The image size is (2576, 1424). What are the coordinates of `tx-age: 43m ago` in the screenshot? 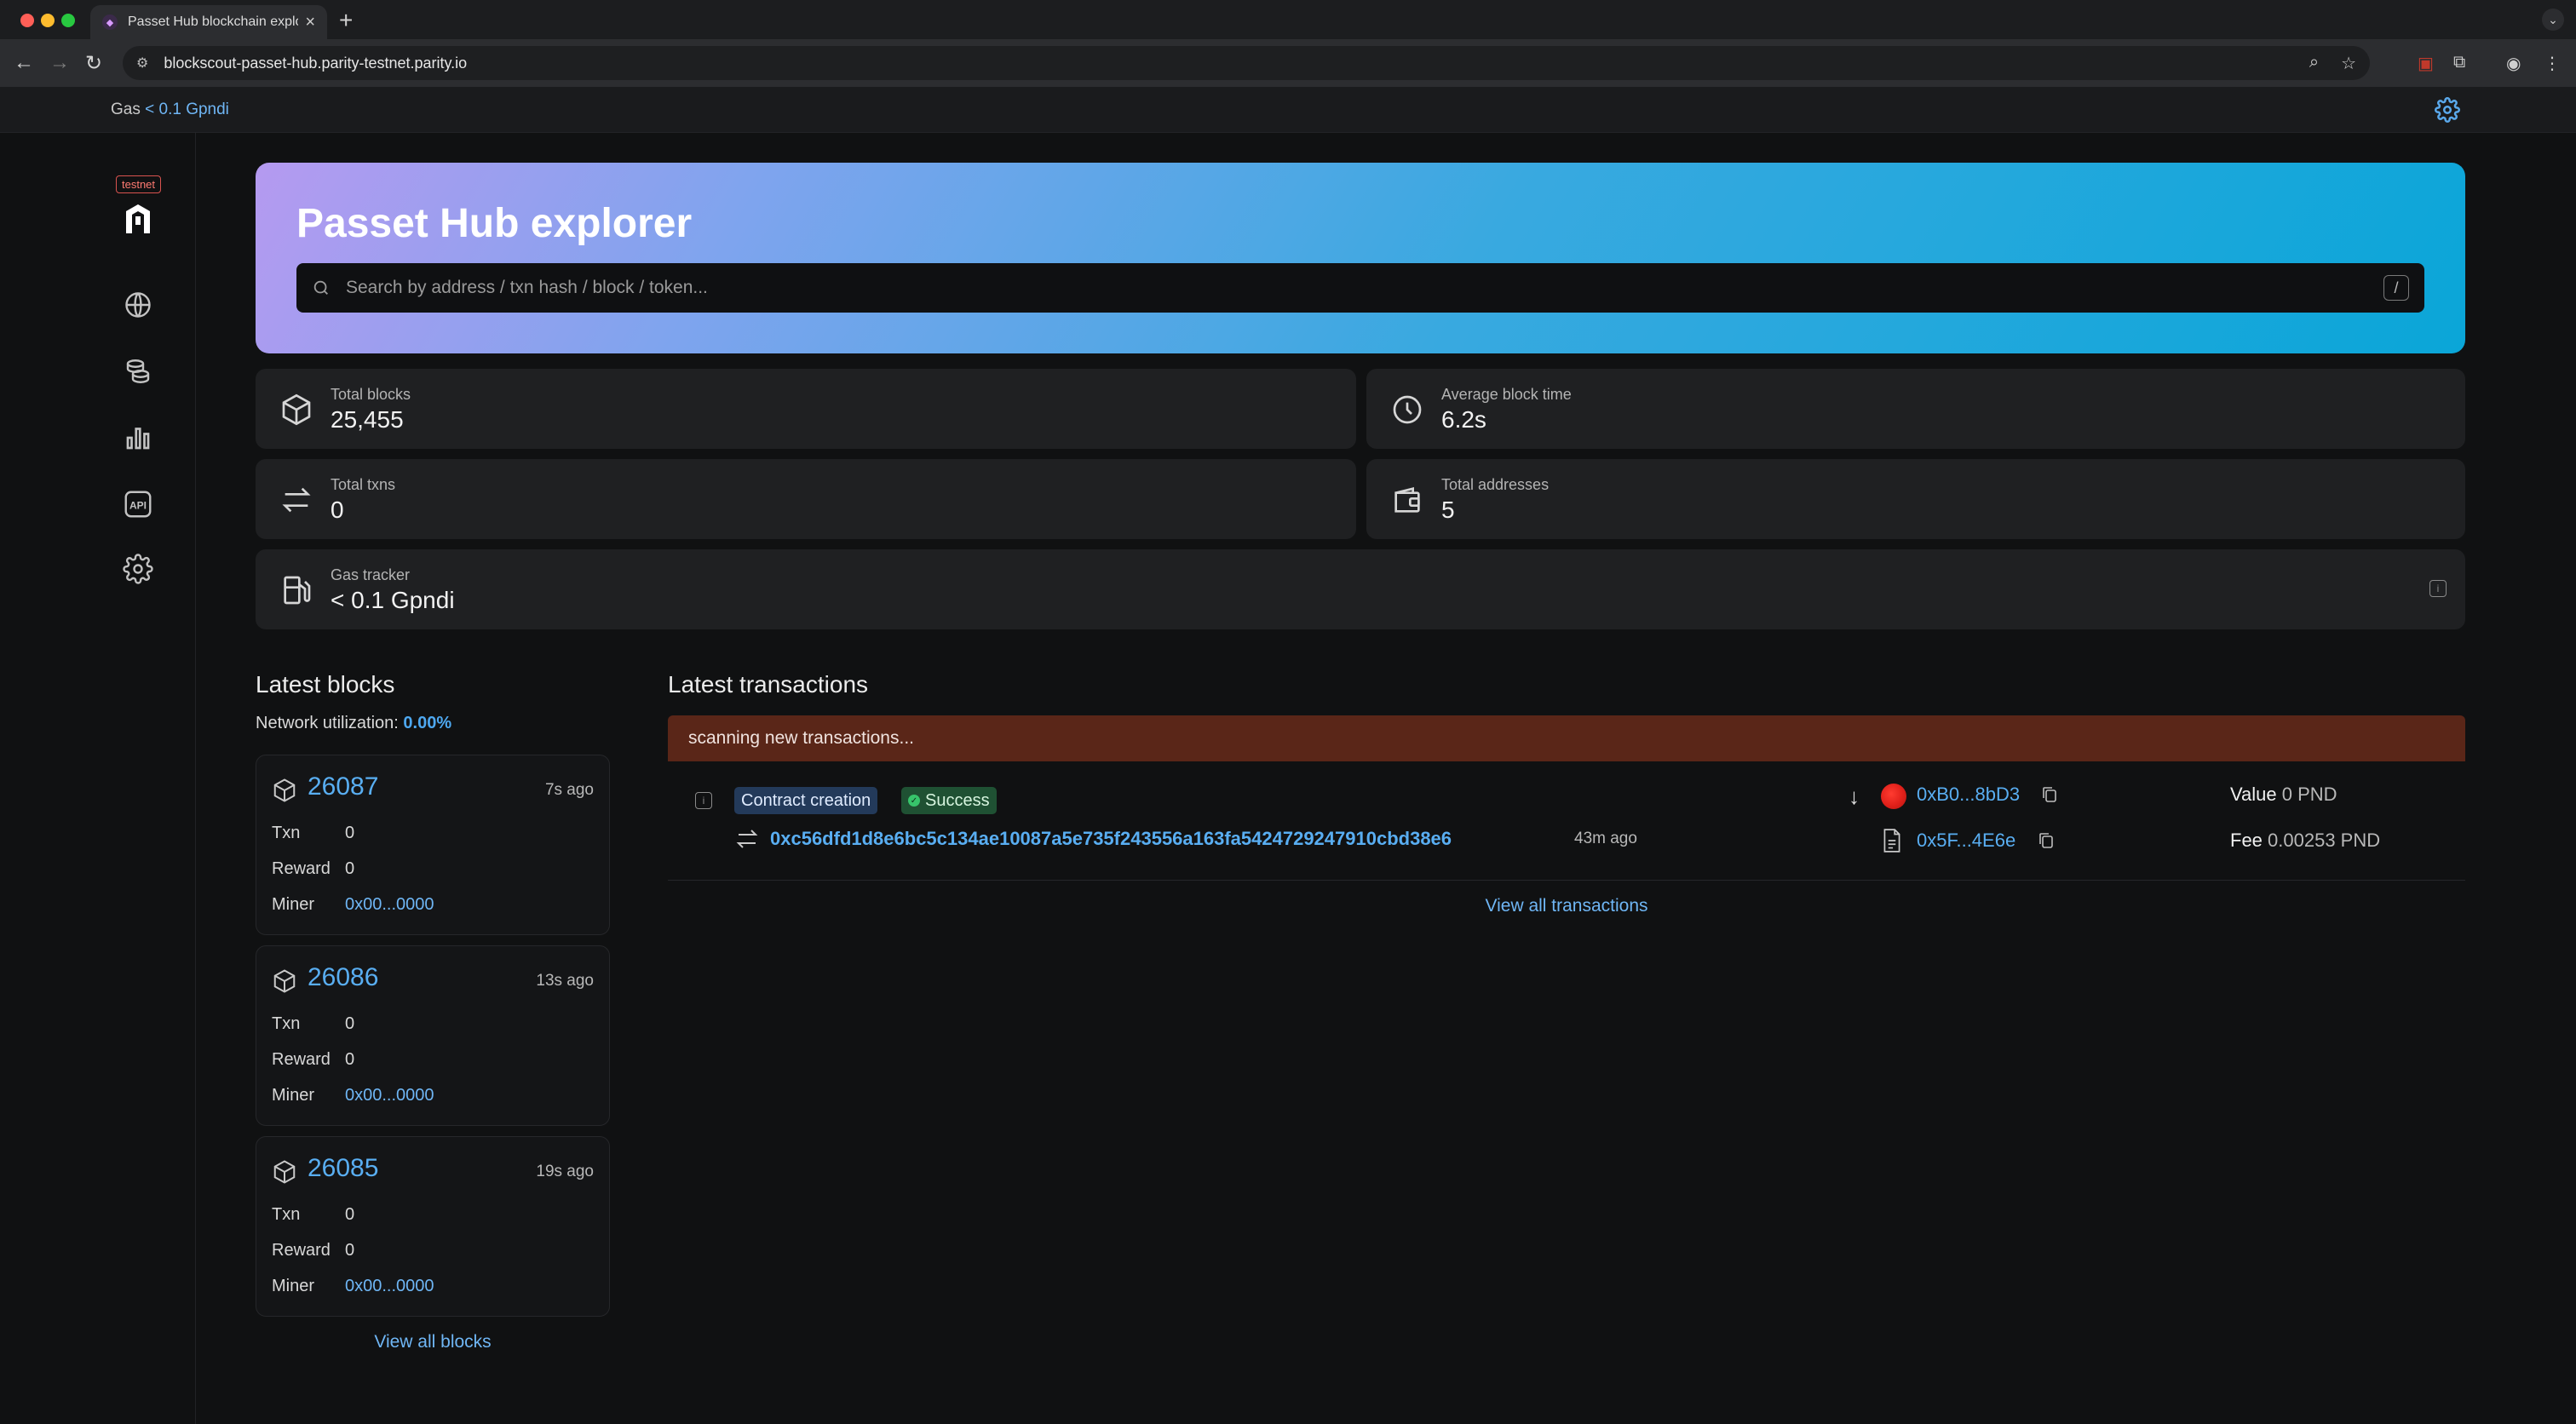 It's located at (1606, 838).